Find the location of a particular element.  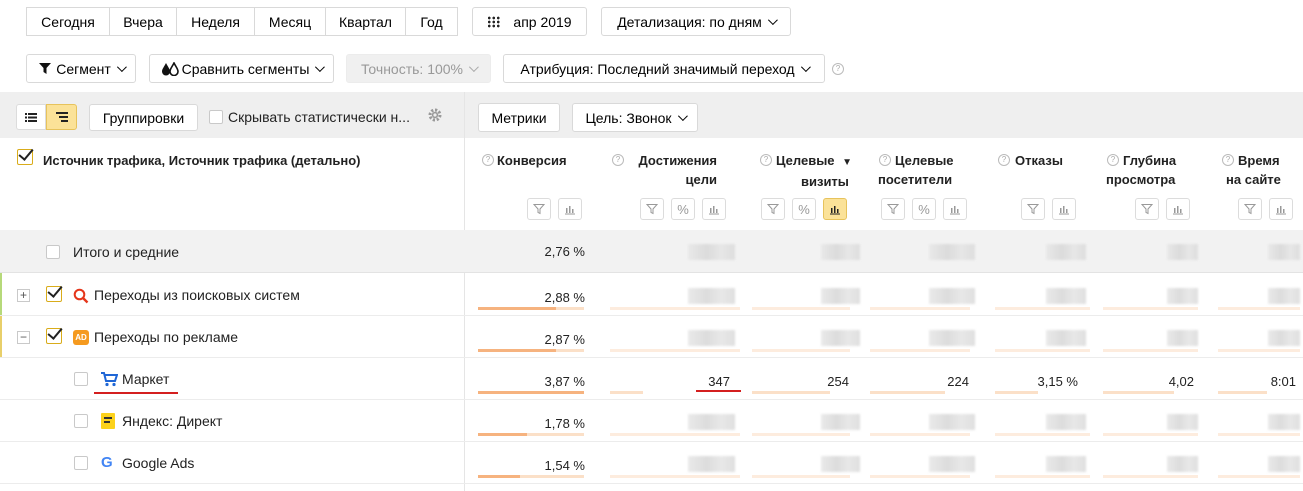

period-year-button: Год is located at coordinates (431, 21).